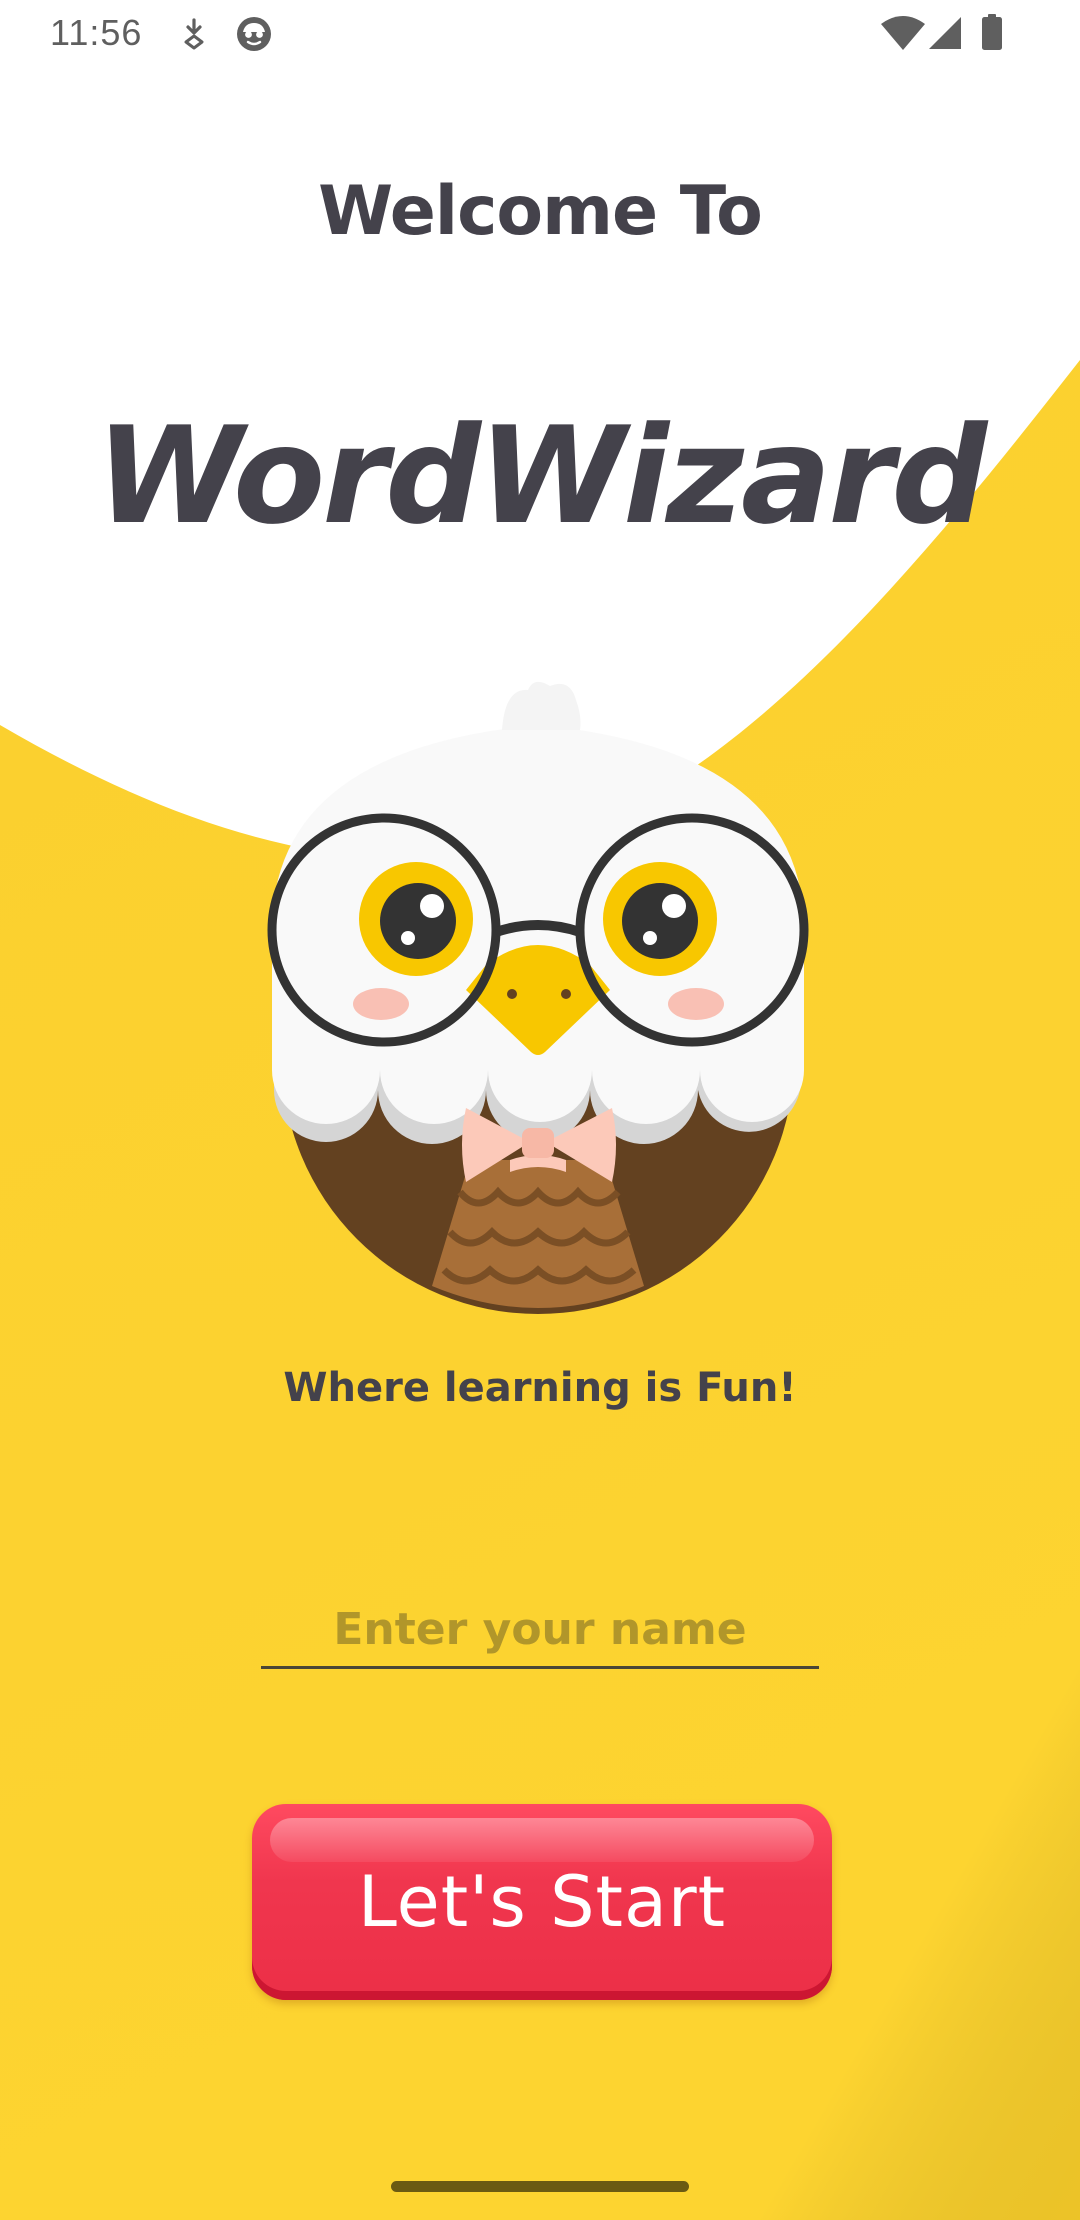 The height and width of the screenshot is (2220, 1080). I want to click on face-notify-icon, so click(254, 34).